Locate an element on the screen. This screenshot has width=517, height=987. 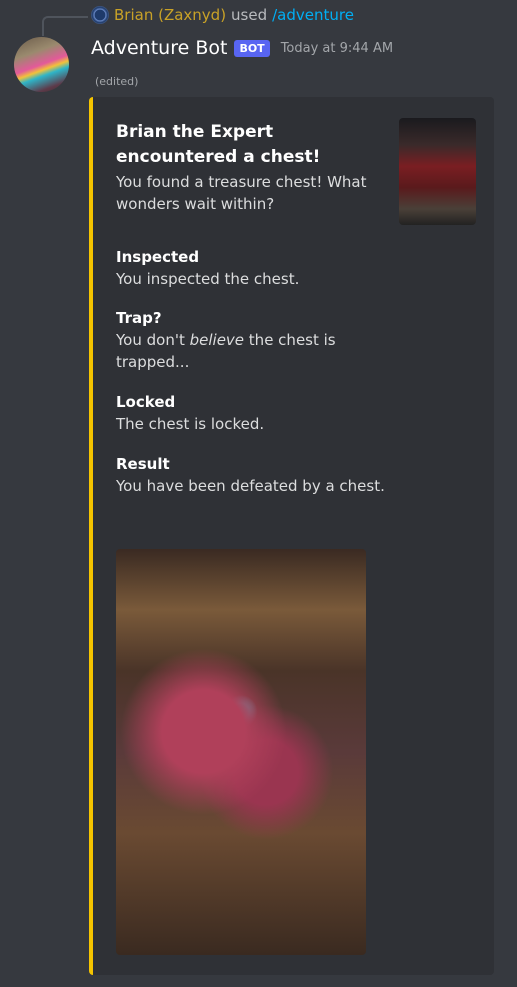
field-name: Trap? is located at coordinates (139, 318).